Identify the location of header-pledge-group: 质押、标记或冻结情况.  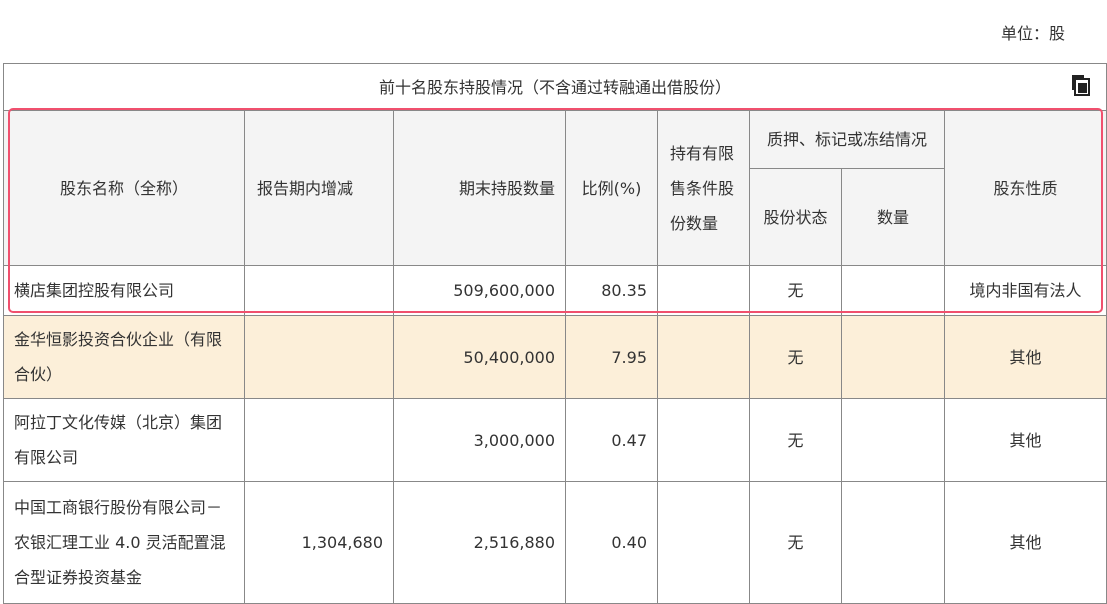
(847, 139).